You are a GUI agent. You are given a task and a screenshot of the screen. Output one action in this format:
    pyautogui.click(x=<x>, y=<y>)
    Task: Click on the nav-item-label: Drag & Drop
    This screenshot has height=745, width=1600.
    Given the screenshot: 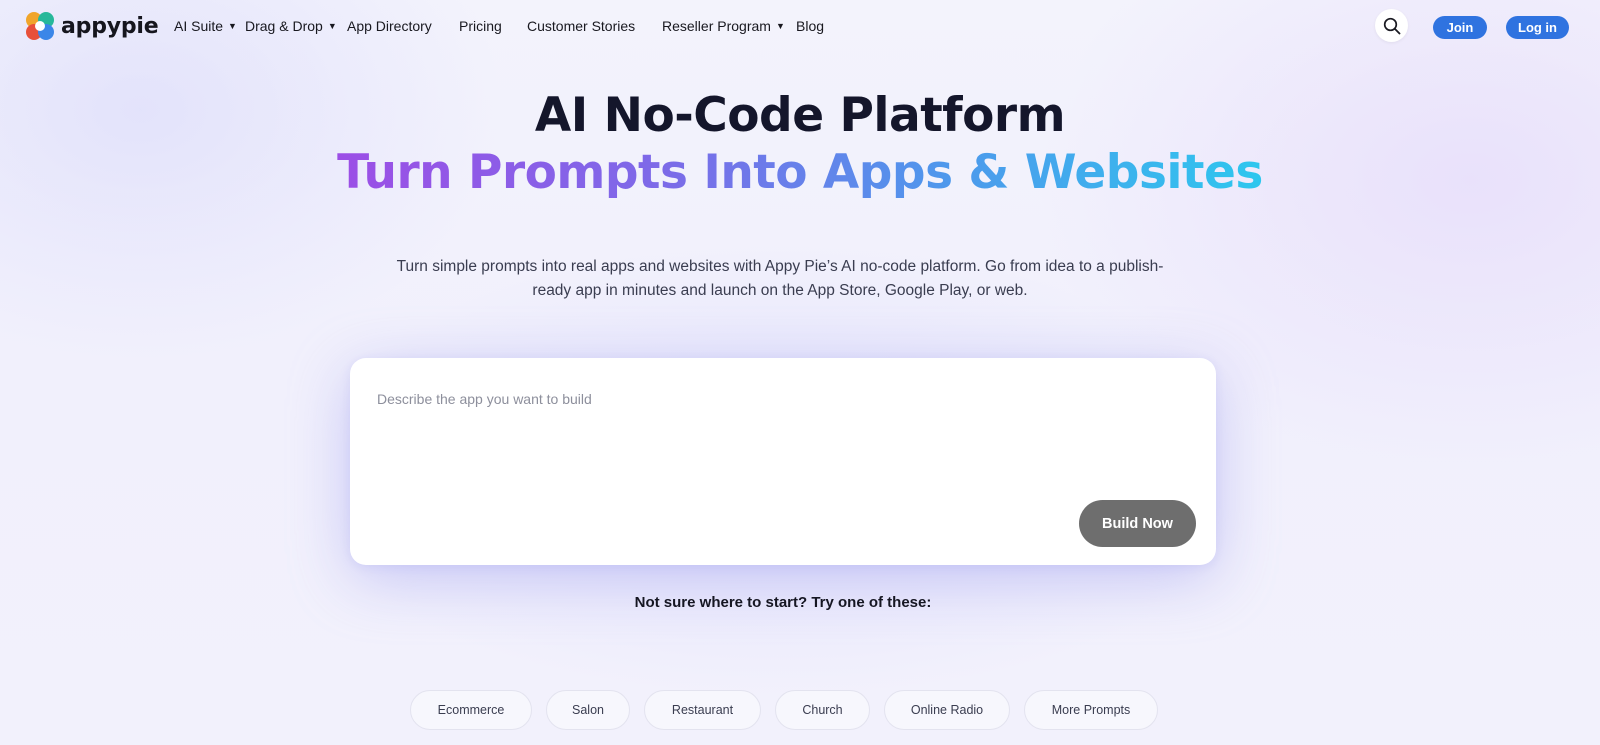 What is the action you would take?
    pyautogui.click(x=284, y=26)
    